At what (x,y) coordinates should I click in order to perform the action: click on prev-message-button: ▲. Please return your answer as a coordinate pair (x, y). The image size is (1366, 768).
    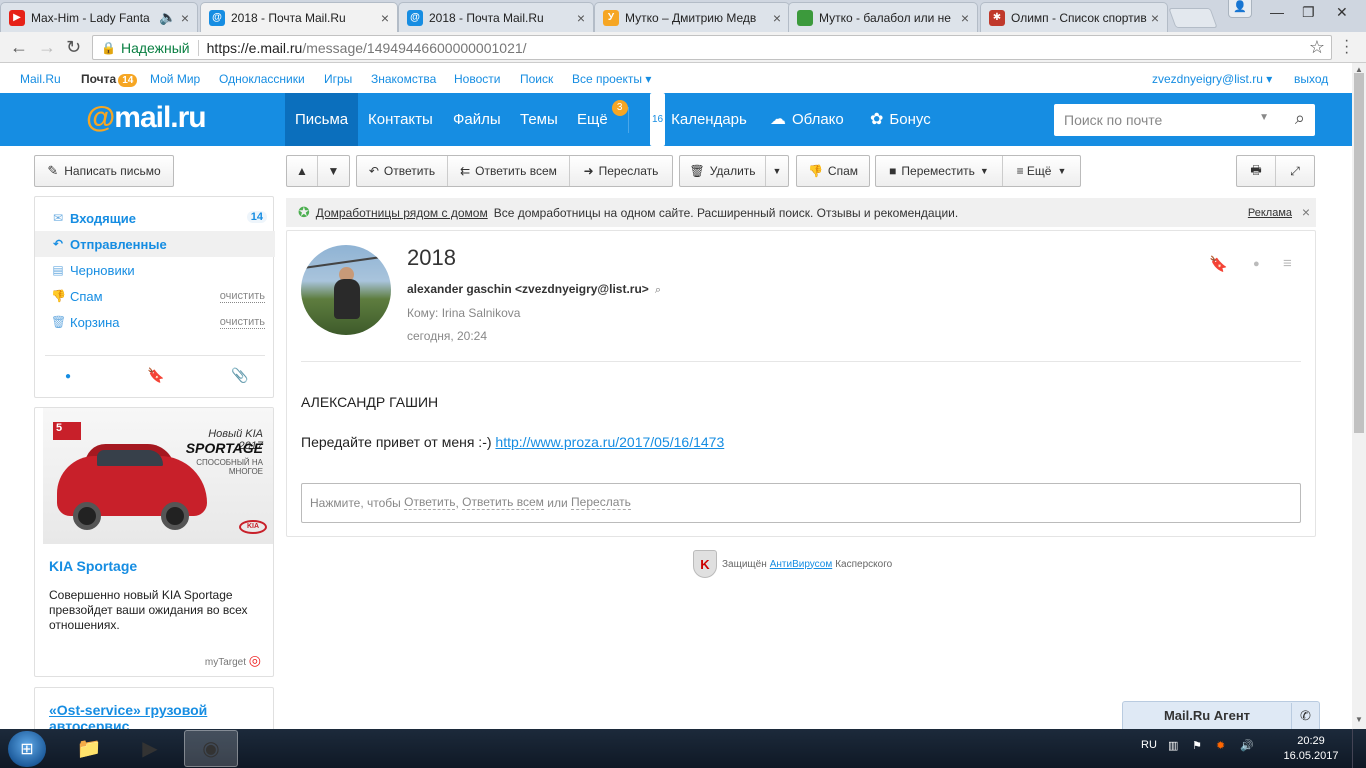
    Looking at the image, I should click on (302, 171).